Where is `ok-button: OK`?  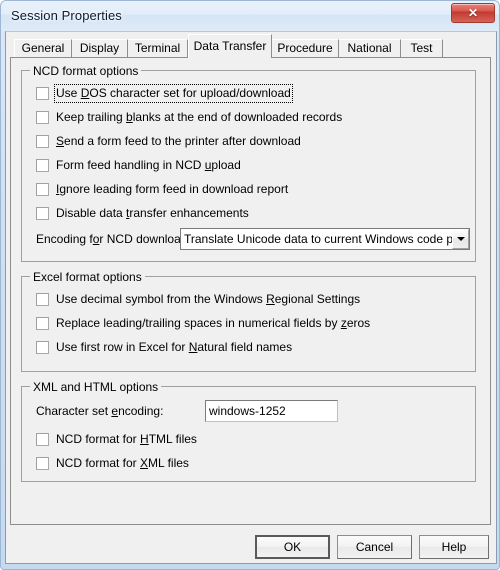 ok-button: OK is located at coordinates (292, 547).